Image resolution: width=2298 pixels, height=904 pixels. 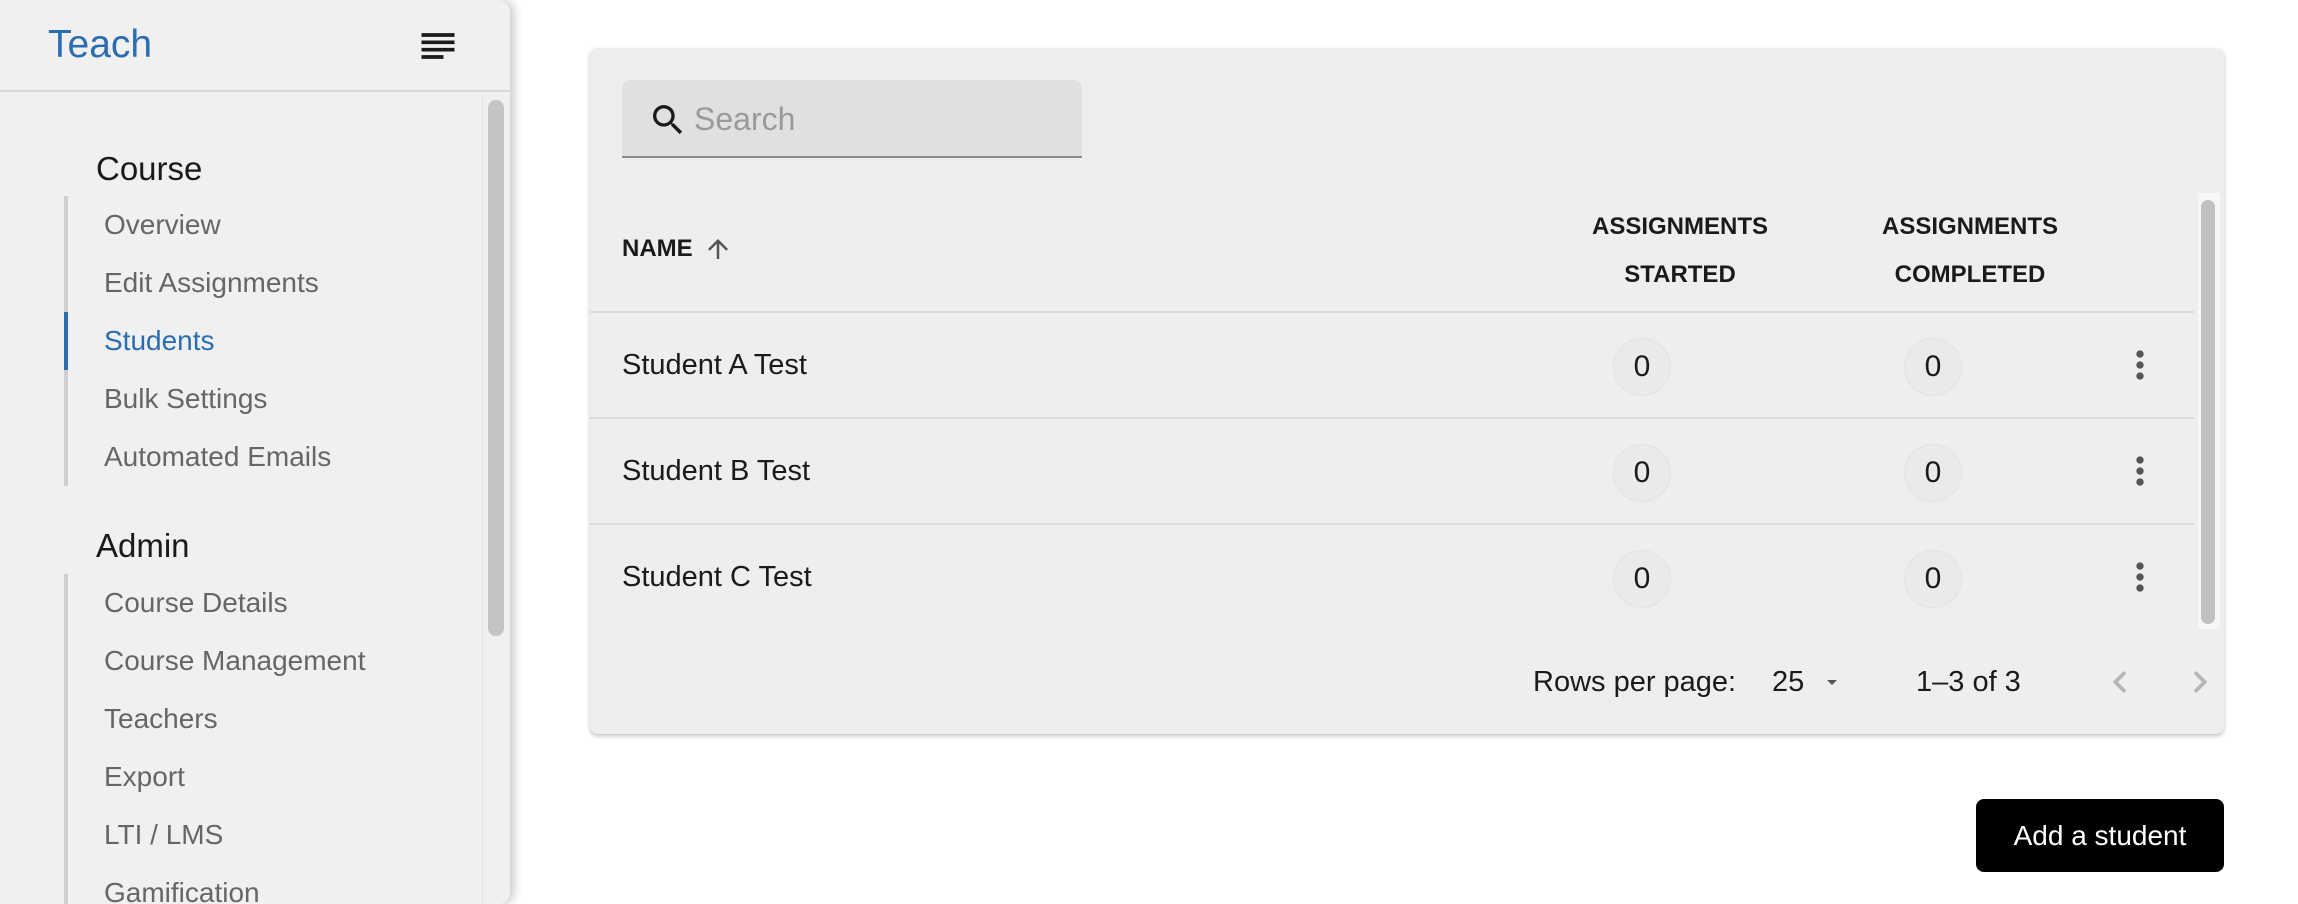 I want to click on sidebar-item-label: Bulk Settings, so click(x=186, y=398).